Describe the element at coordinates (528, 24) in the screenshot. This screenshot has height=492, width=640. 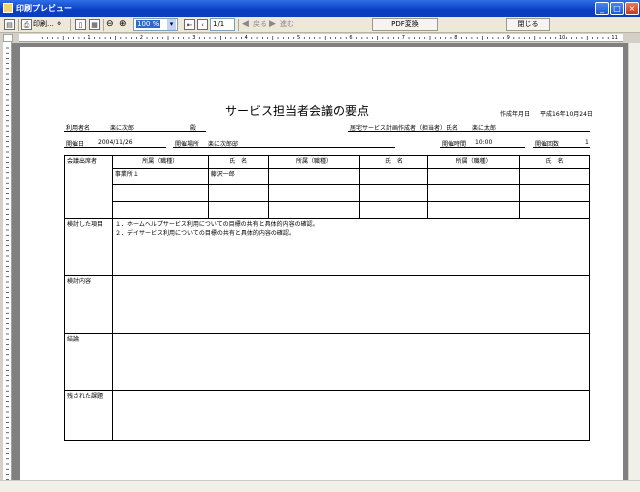
I see `close-preview-button: 閉じる` at that location.